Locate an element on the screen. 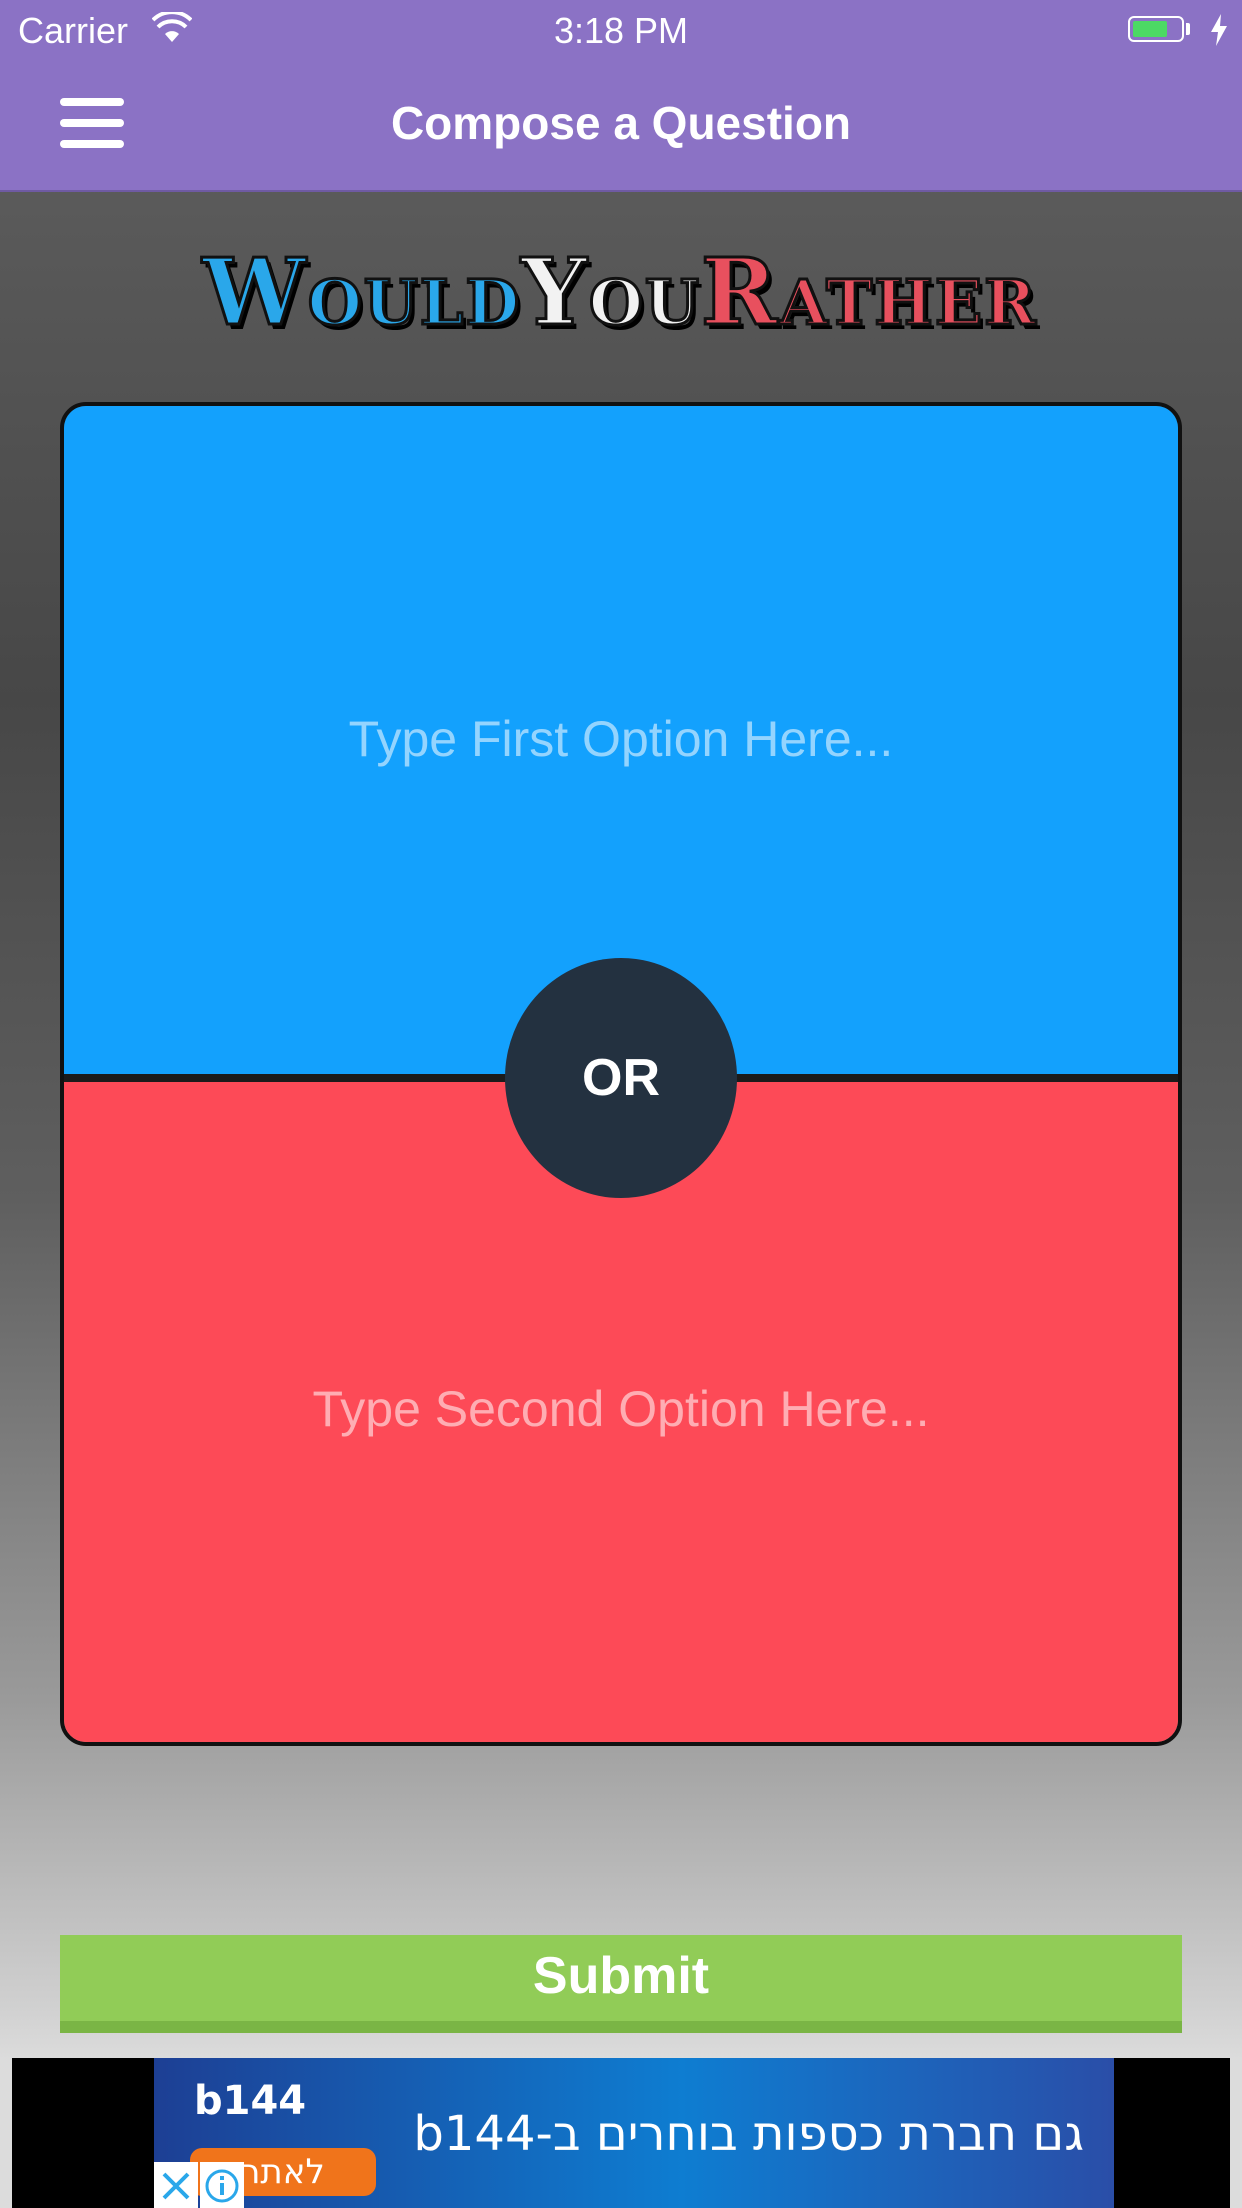 Image resolution: width=1242 pixels, height=2208 pixels. or-badge: OR is located at coordinates (621, 1078).